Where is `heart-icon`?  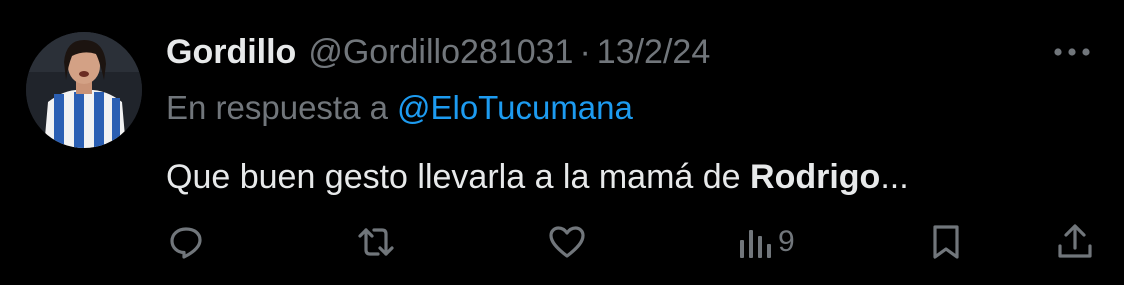 heart-icon is located at coordinates (567, 242).